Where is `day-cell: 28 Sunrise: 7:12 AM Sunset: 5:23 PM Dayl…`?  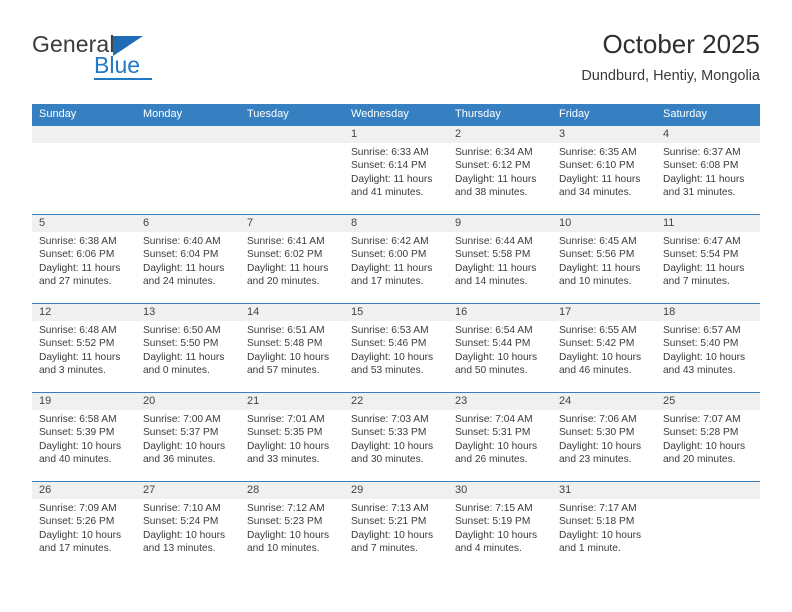
day-cell: 28 Sunrise: 7:12 AM Sunset: 5:23 PM Dayl… is located at coordinates (292, 526).